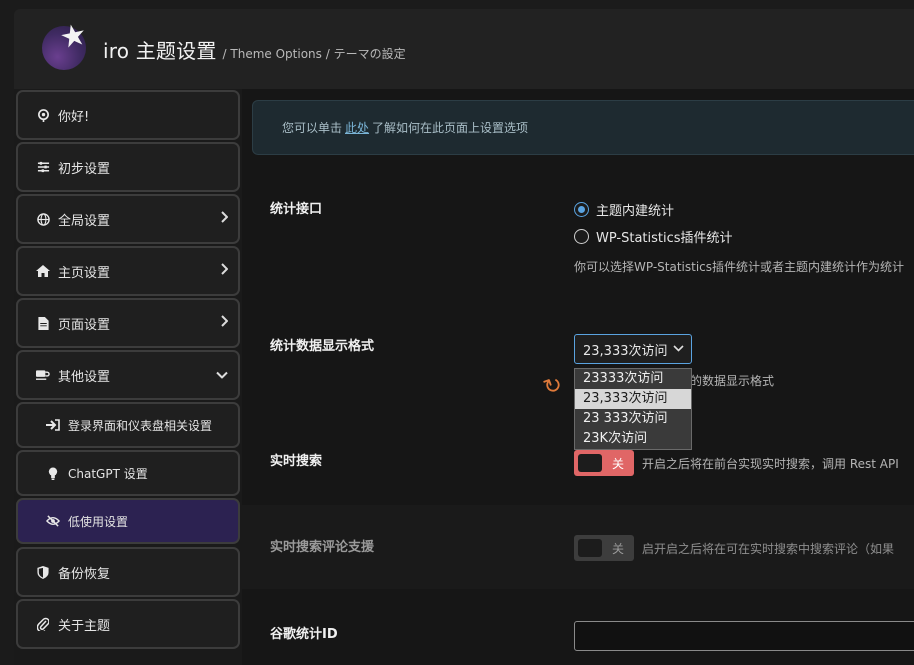  I want to click on sidebar-subitem-chatgpt: ChatGPT 设置, so click(128, 473).